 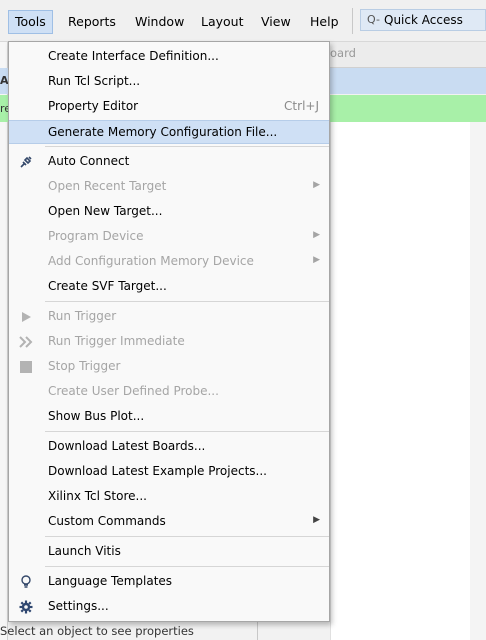 I want to click on quick-access-placeholder: Quick Access, so click(x=423, y=20).